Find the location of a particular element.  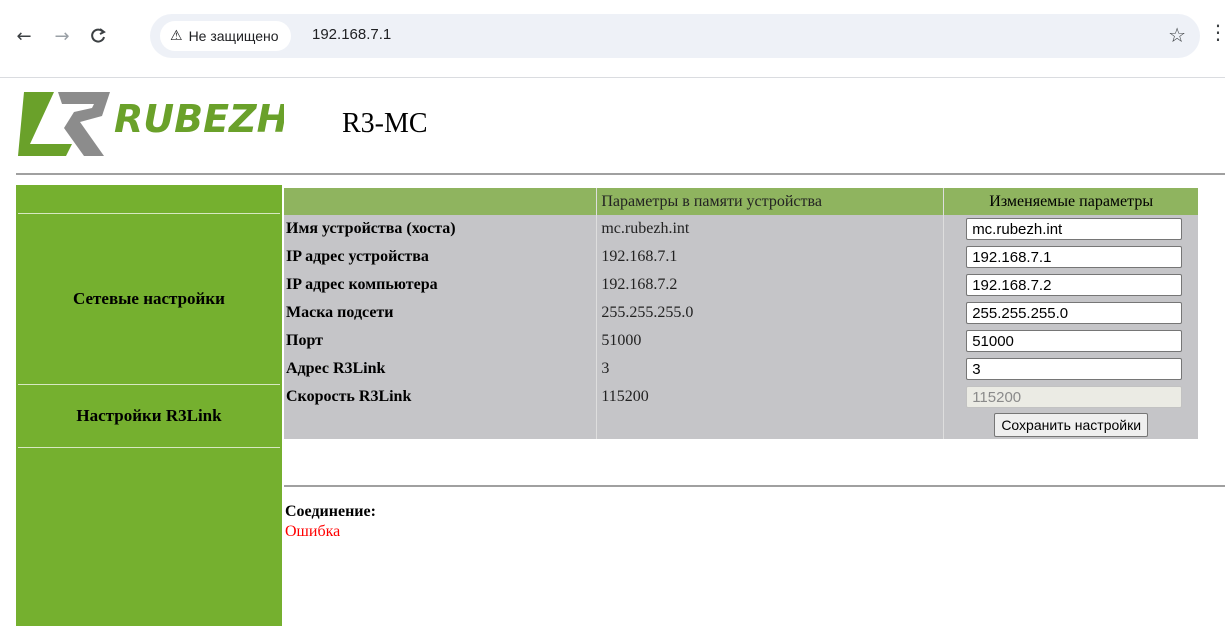

param-stored-value: 192.168.7.2 is located at coordinates (770, 285).